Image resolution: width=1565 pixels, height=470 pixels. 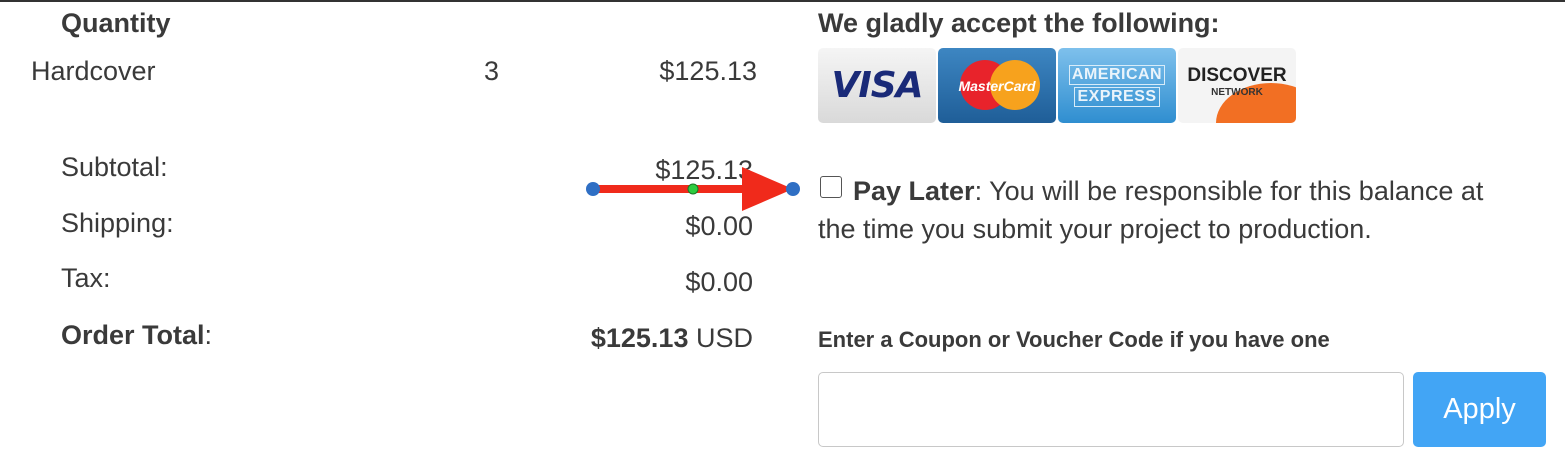 I want to click on subtotal-value: $125.13, so click(x=704, y=170).